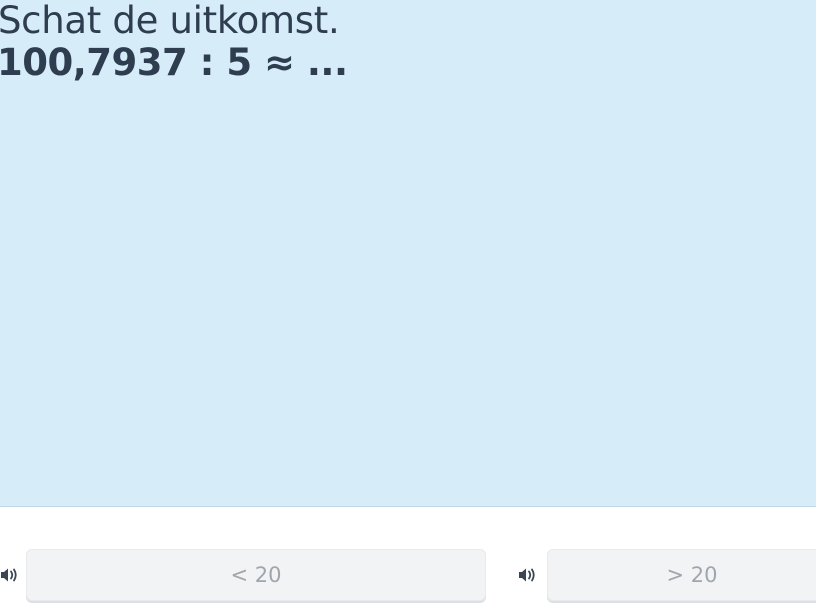  Describe the element at coordinates (256, 575) in the screenshot. I see `answer-option-less-than-20: < 20` at that location.